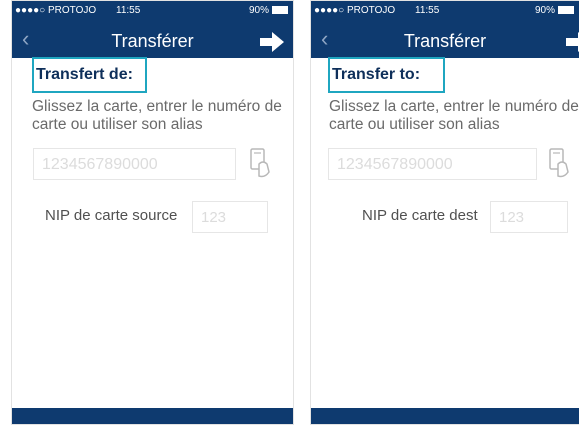 This screenshot has height=425, width=579. What do you see at coordinates (89, 75) in the screenshot?
I see `section-label-transfer-from: Transfert de:` at bounding box center [89, 75].